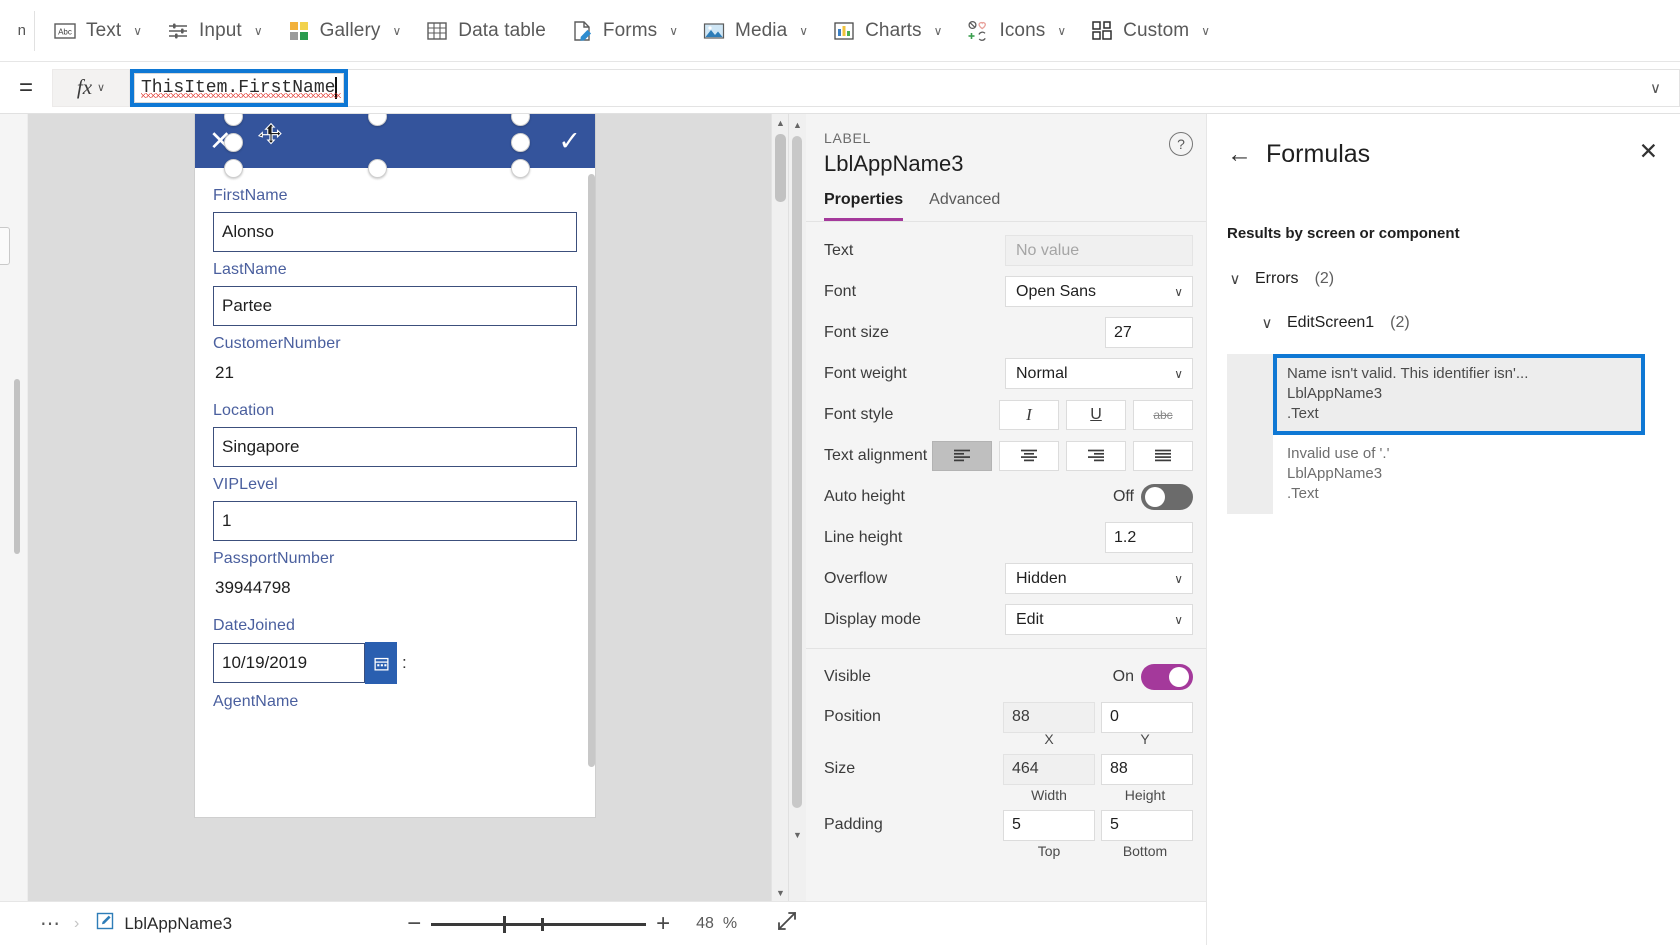 The height and width of the screenshot is (945, 1680). What do you see at coordinates (1147, 769) in the screenshot?
I see `size-height-input: 88` at bounding box center [1147, 769].